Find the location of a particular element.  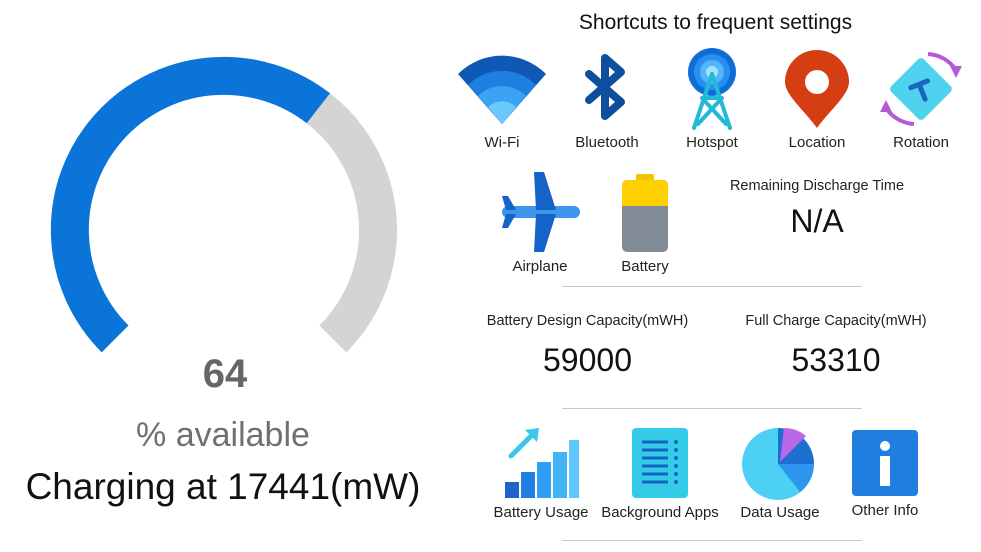

battery-percent-unit: % available is located at coordinates (223, 435).